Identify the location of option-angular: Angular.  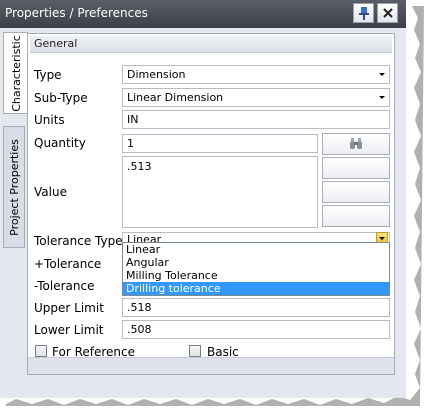
(256, 262).